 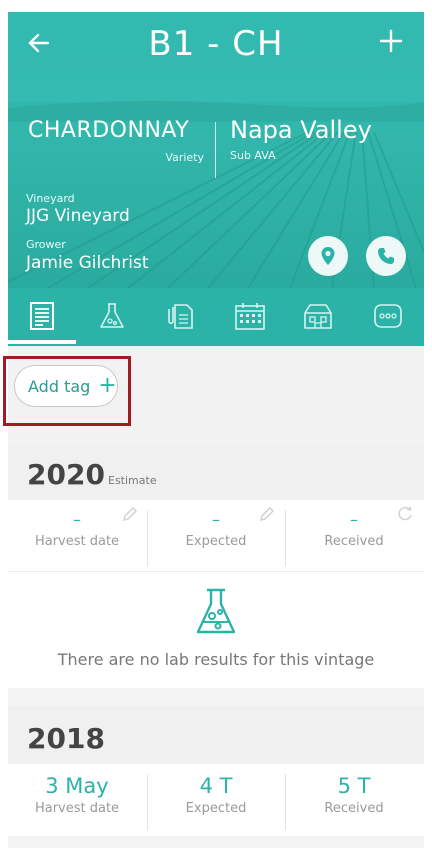 I want to click on more-icon, so click(x=388, y=316).